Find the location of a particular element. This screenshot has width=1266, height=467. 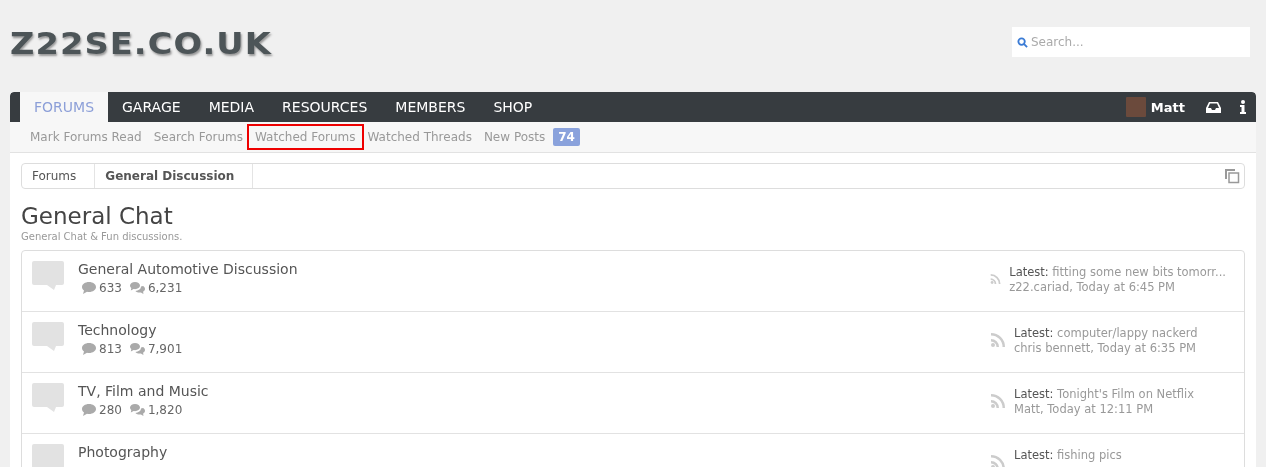

forum-title: TV, Film and Music is located at coordinates (534, 391).